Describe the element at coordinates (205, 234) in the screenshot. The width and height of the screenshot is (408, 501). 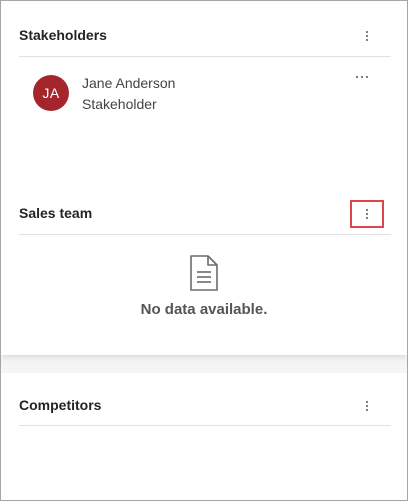
I see `sales-team-divider` at that location.